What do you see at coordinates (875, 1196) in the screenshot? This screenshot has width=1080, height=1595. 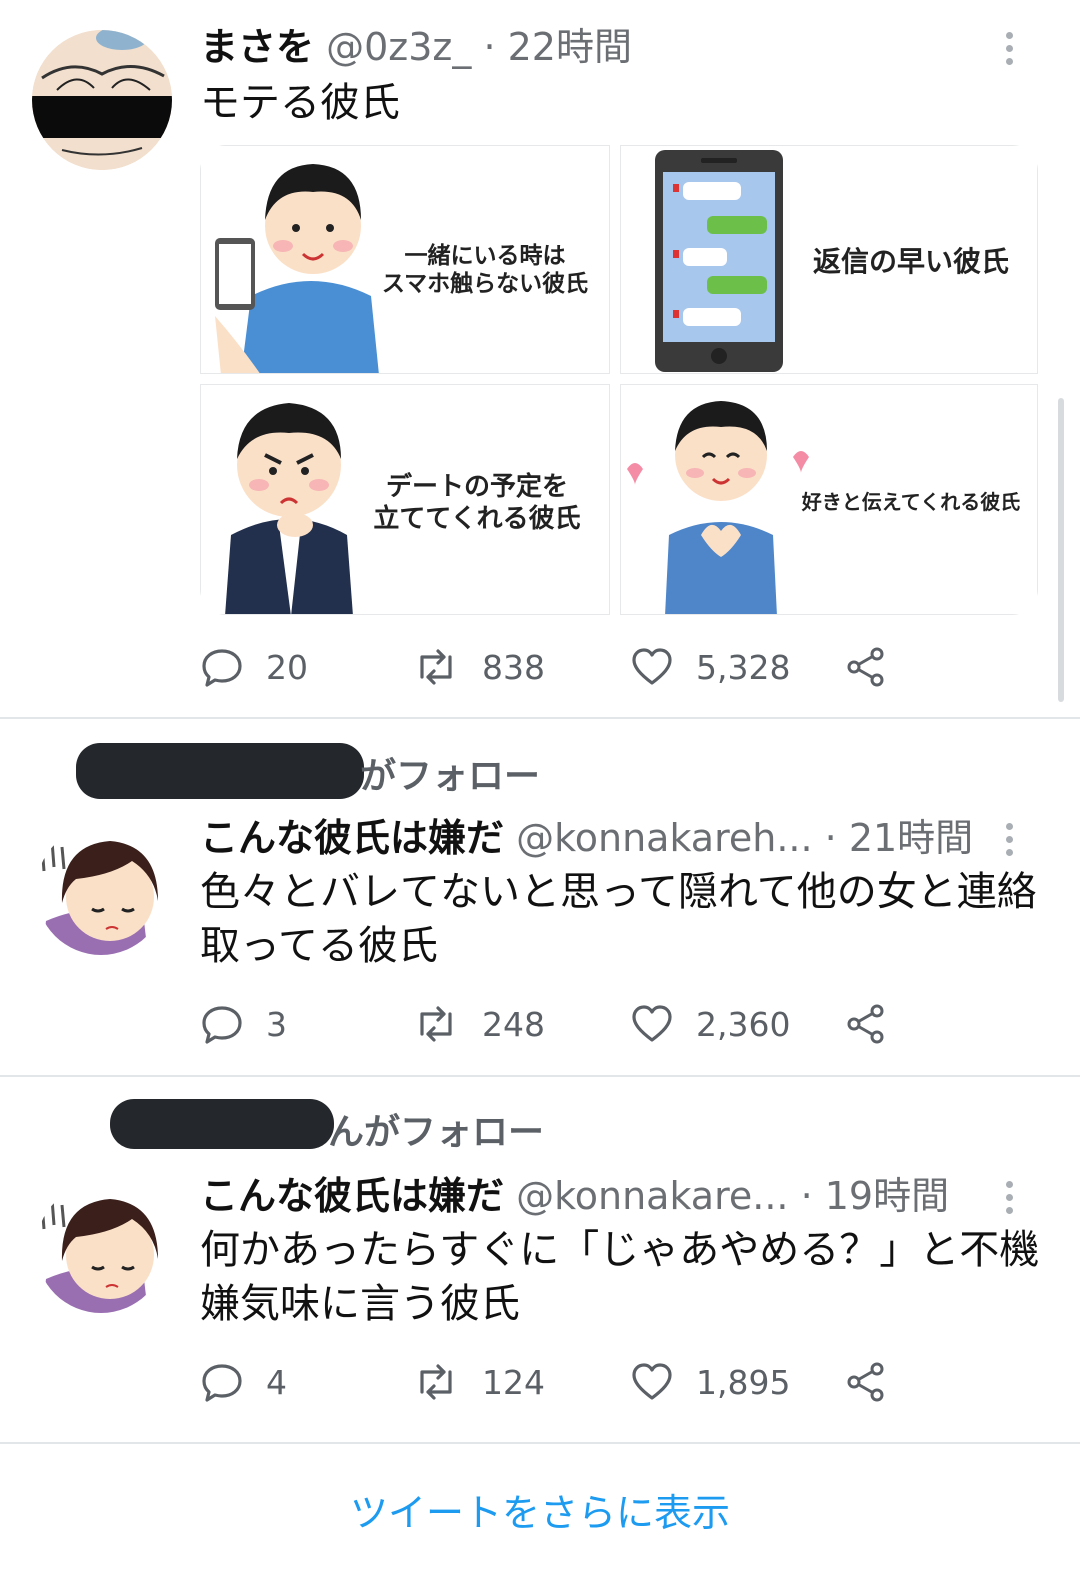 I see `timestamp: · 19時間` at bounding box center [875, 1196].